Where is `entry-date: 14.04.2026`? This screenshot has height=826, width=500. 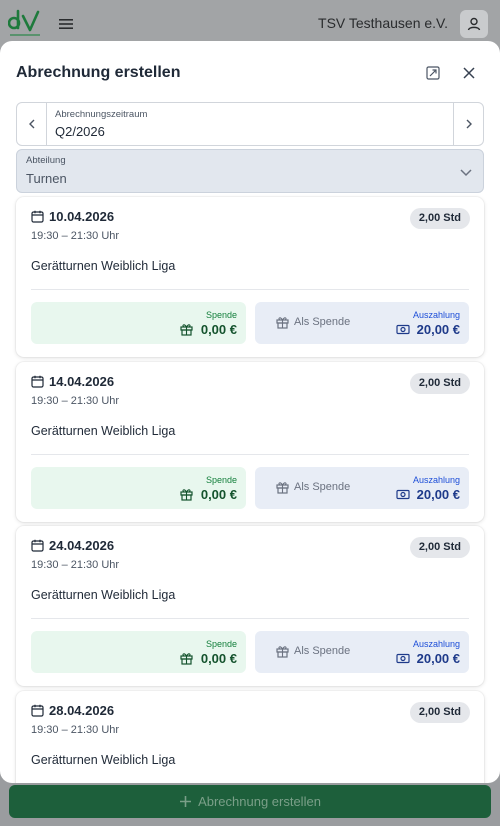 entry-date: 14.04.2026 is located at coordinates (82, 381).